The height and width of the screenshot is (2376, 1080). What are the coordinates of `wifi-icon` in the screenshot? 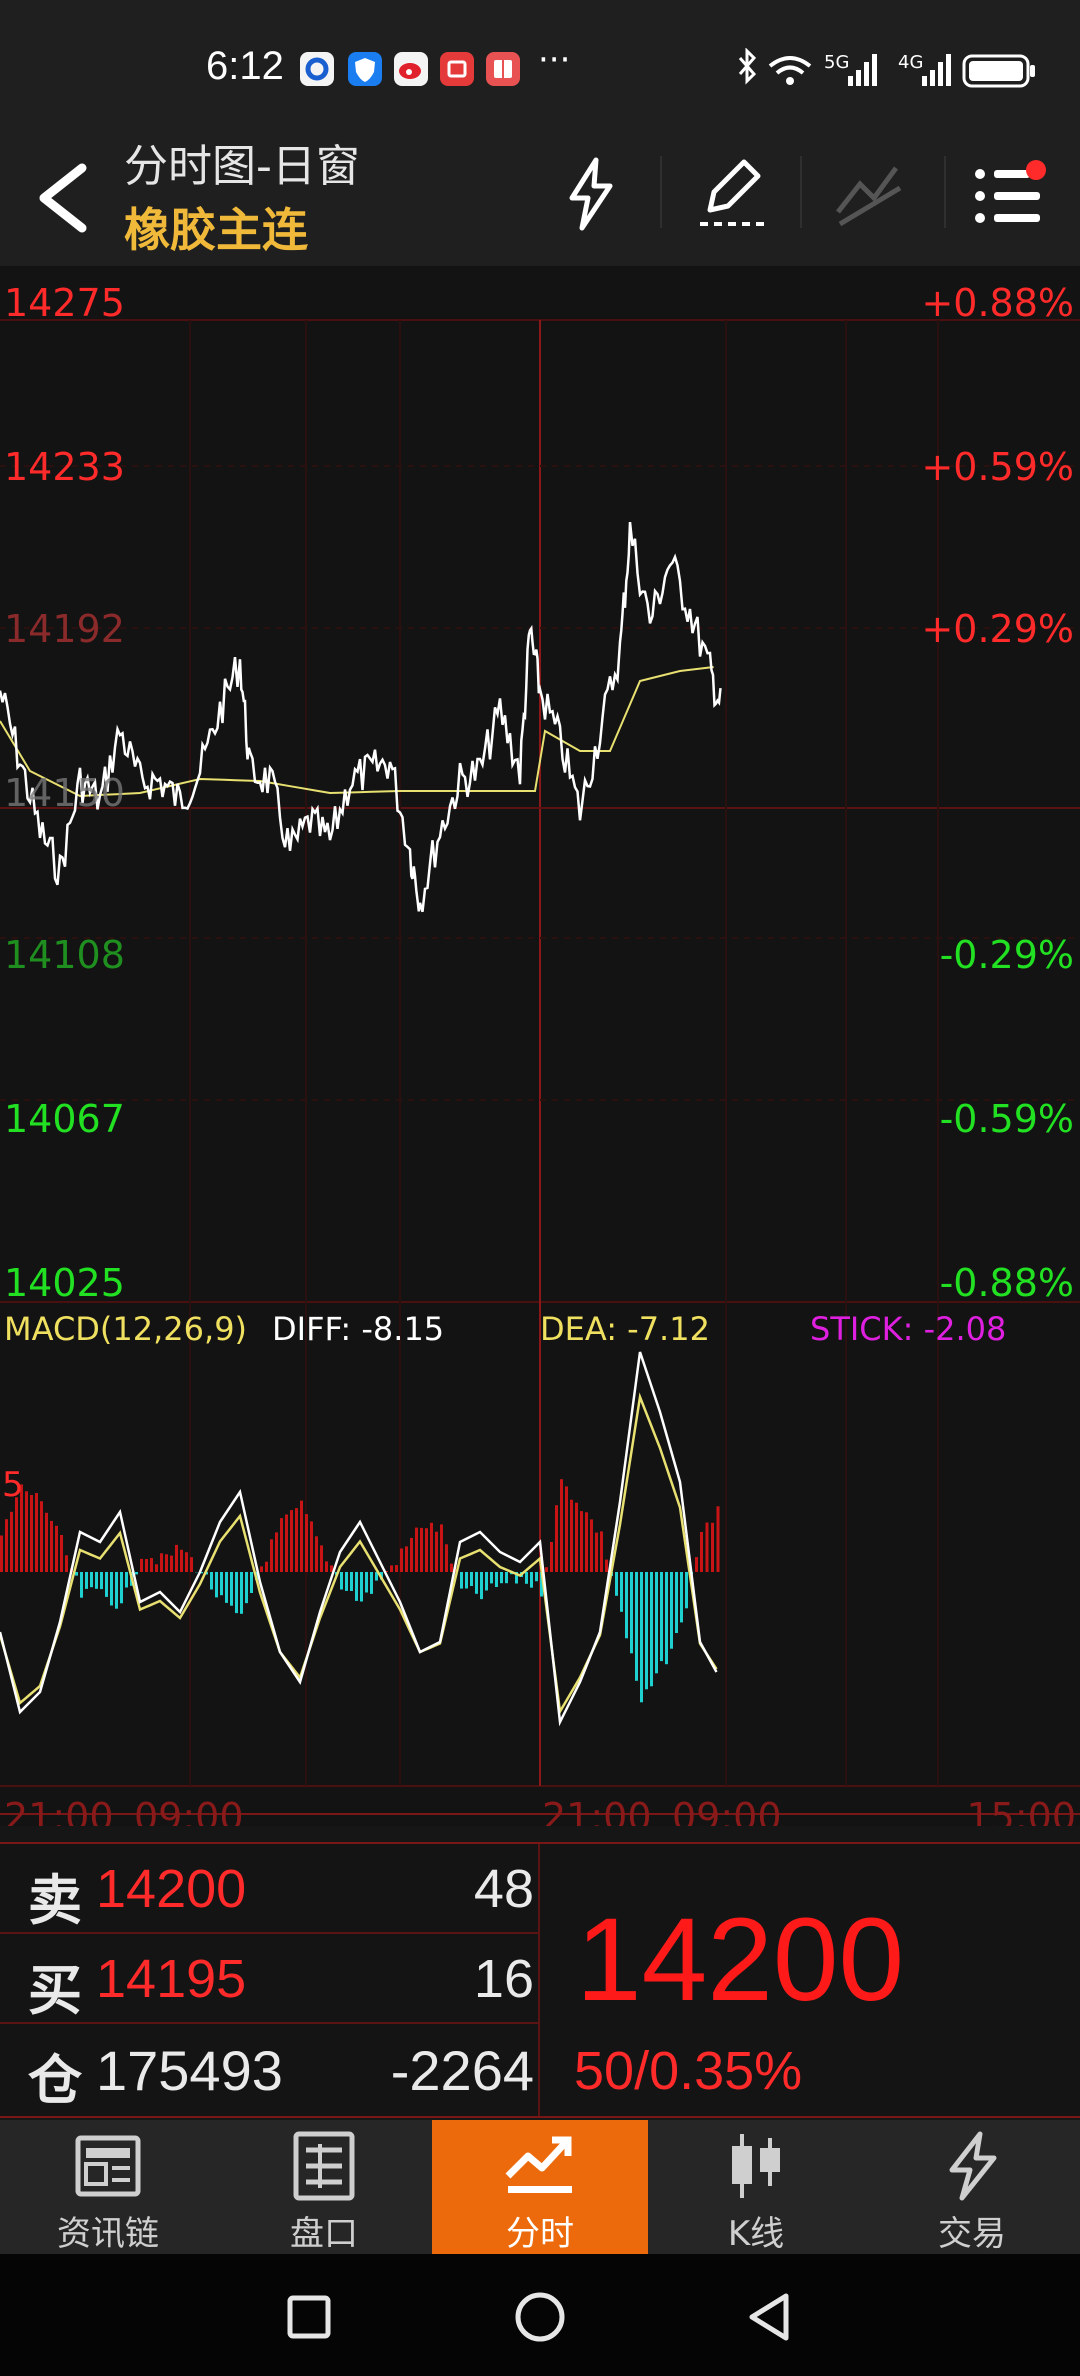 It's located at (790, 70).